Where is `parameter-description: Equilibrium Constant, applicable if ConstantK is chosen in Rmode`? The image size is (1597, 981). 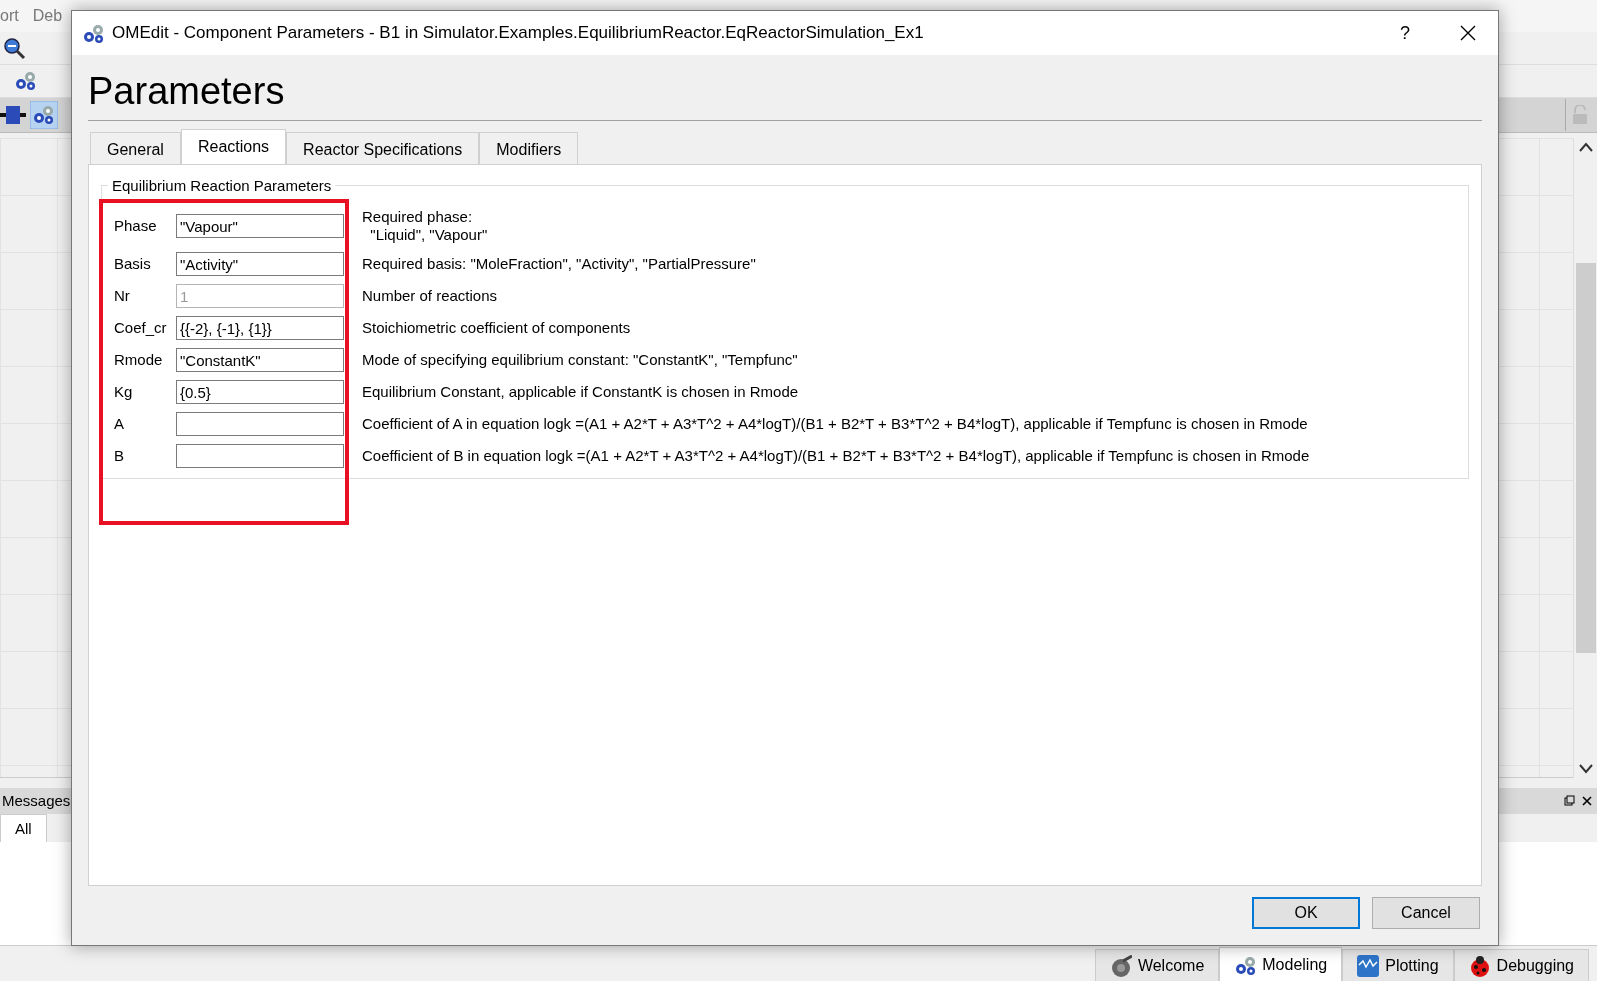
parameter-description: Equilibrium Constant, applicable if ConstantK is chosen in Rmode is located at coordinates (580, 392).